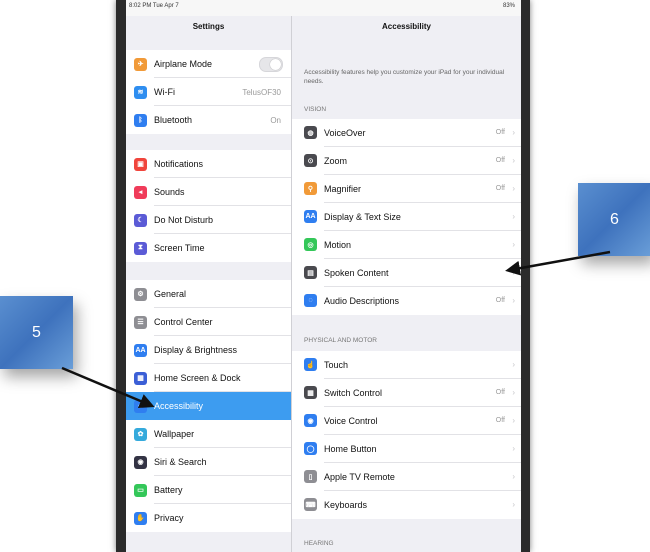 Image resolution: width=650 pixels, height=552 pixels. I want to click on panel-title: Accessibility, so click(406, 26).